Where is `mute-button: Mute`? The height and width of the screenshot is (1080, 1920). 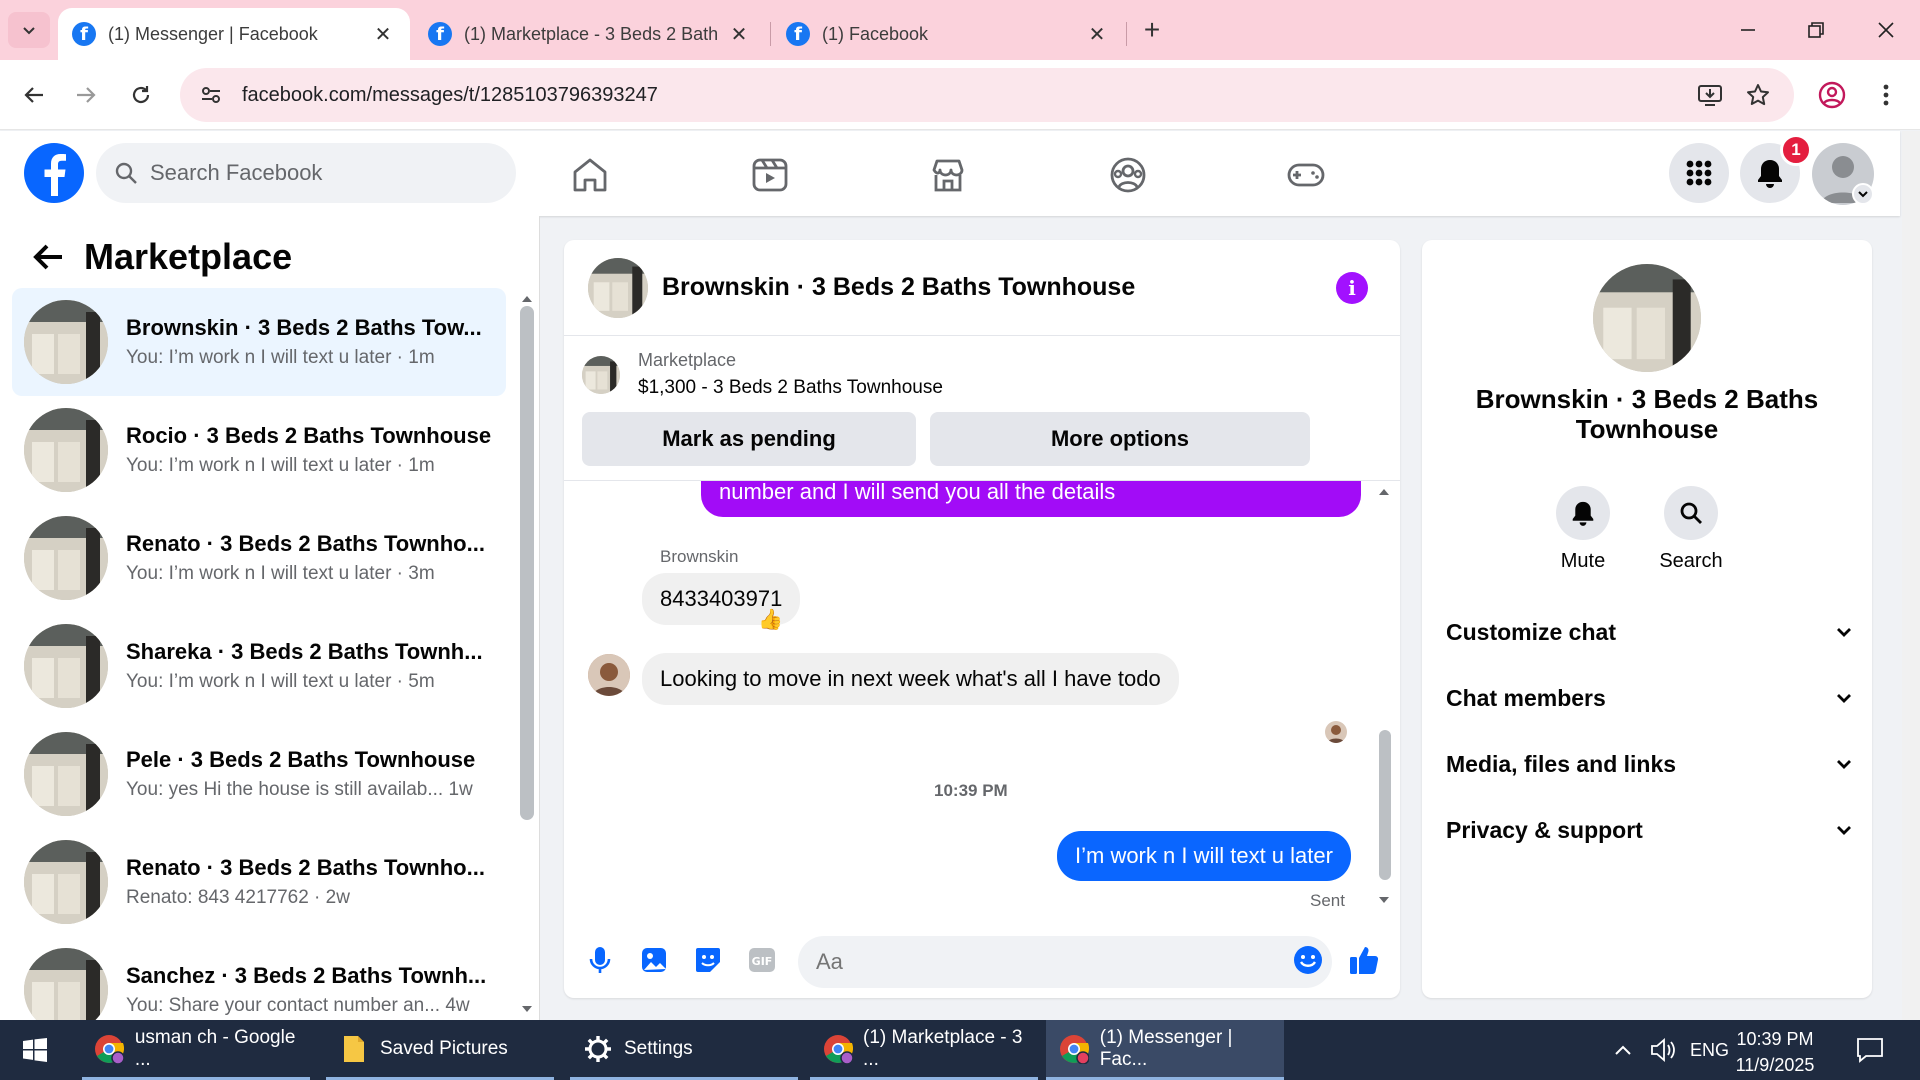
mute-button: Mute is located at coordinates (1583, 529).